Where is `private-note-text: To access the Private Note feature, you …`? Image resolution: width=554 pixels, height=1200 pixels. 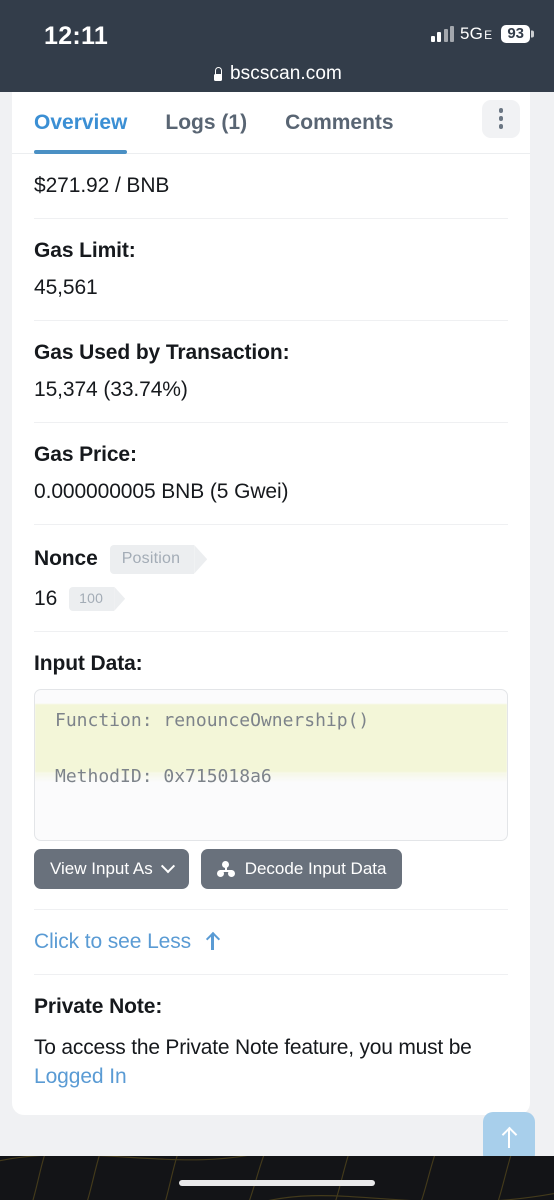 private-note-text: To access the Private Note feature, you … is located at coordinates (253, 1047).